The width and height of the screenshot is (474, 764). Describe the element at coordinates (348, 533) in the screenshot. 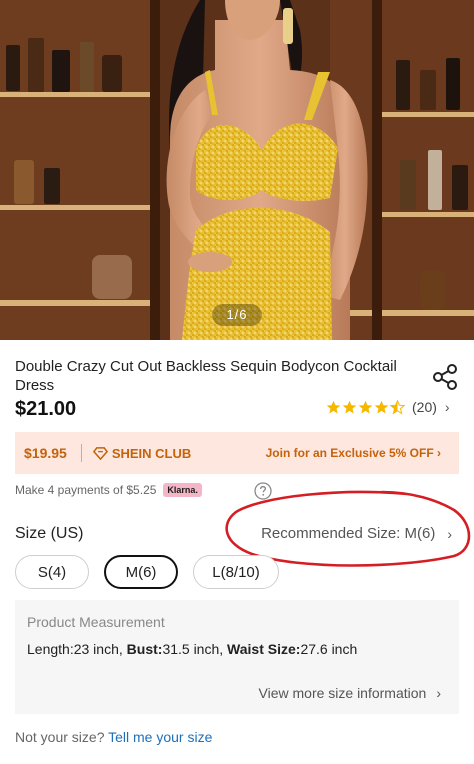

I see `recommended-size-text: Recommended Size: M(6)` at that location.